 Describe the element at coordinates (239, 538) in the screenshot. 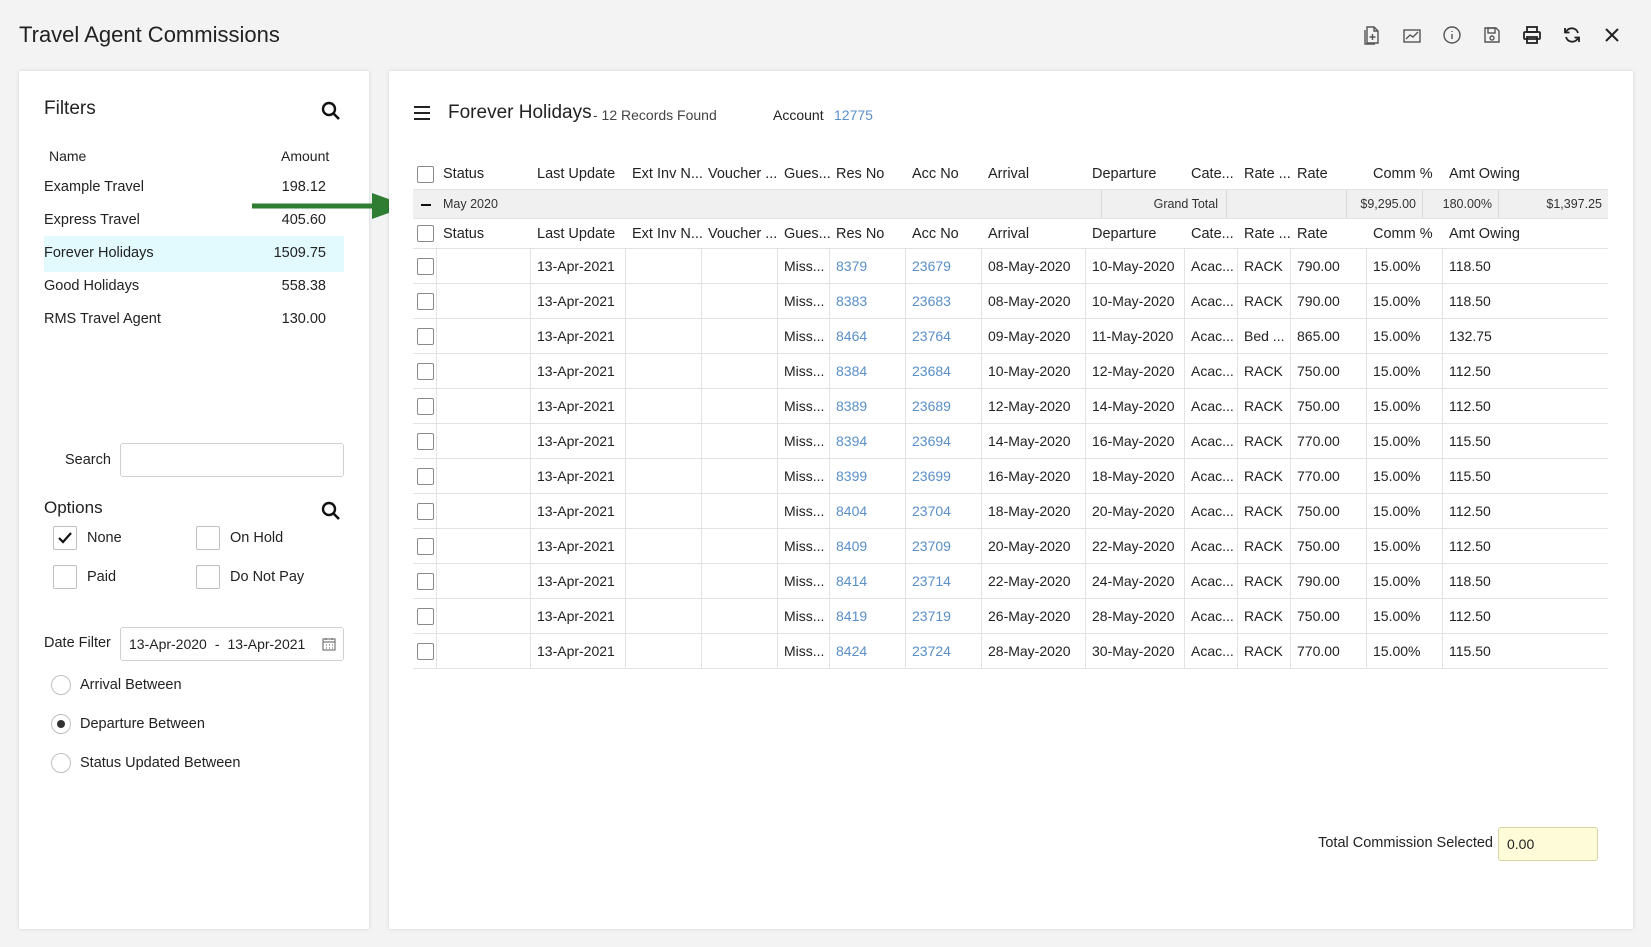

I see `option-on-hold-checkbox: On Hold` at that location.